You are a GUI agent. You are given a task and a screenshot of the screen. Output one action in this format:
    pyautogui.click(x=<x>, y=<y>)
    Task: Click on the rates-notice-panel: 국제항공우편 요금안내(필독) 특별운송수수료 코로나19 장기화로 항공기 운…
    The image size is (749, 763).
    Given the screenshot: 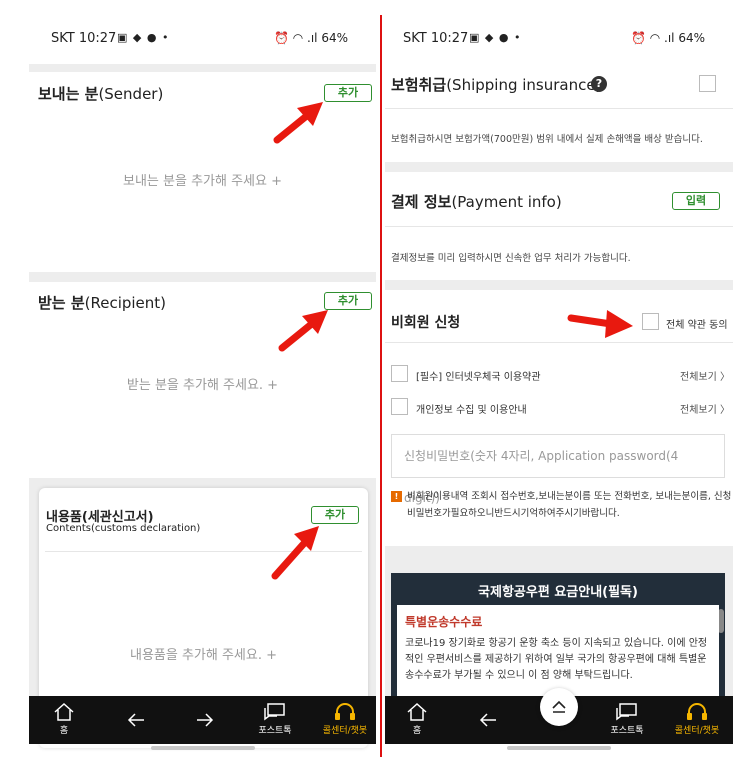 What is the action you would take?
    pyautogui.click(x=558, y=638)
    